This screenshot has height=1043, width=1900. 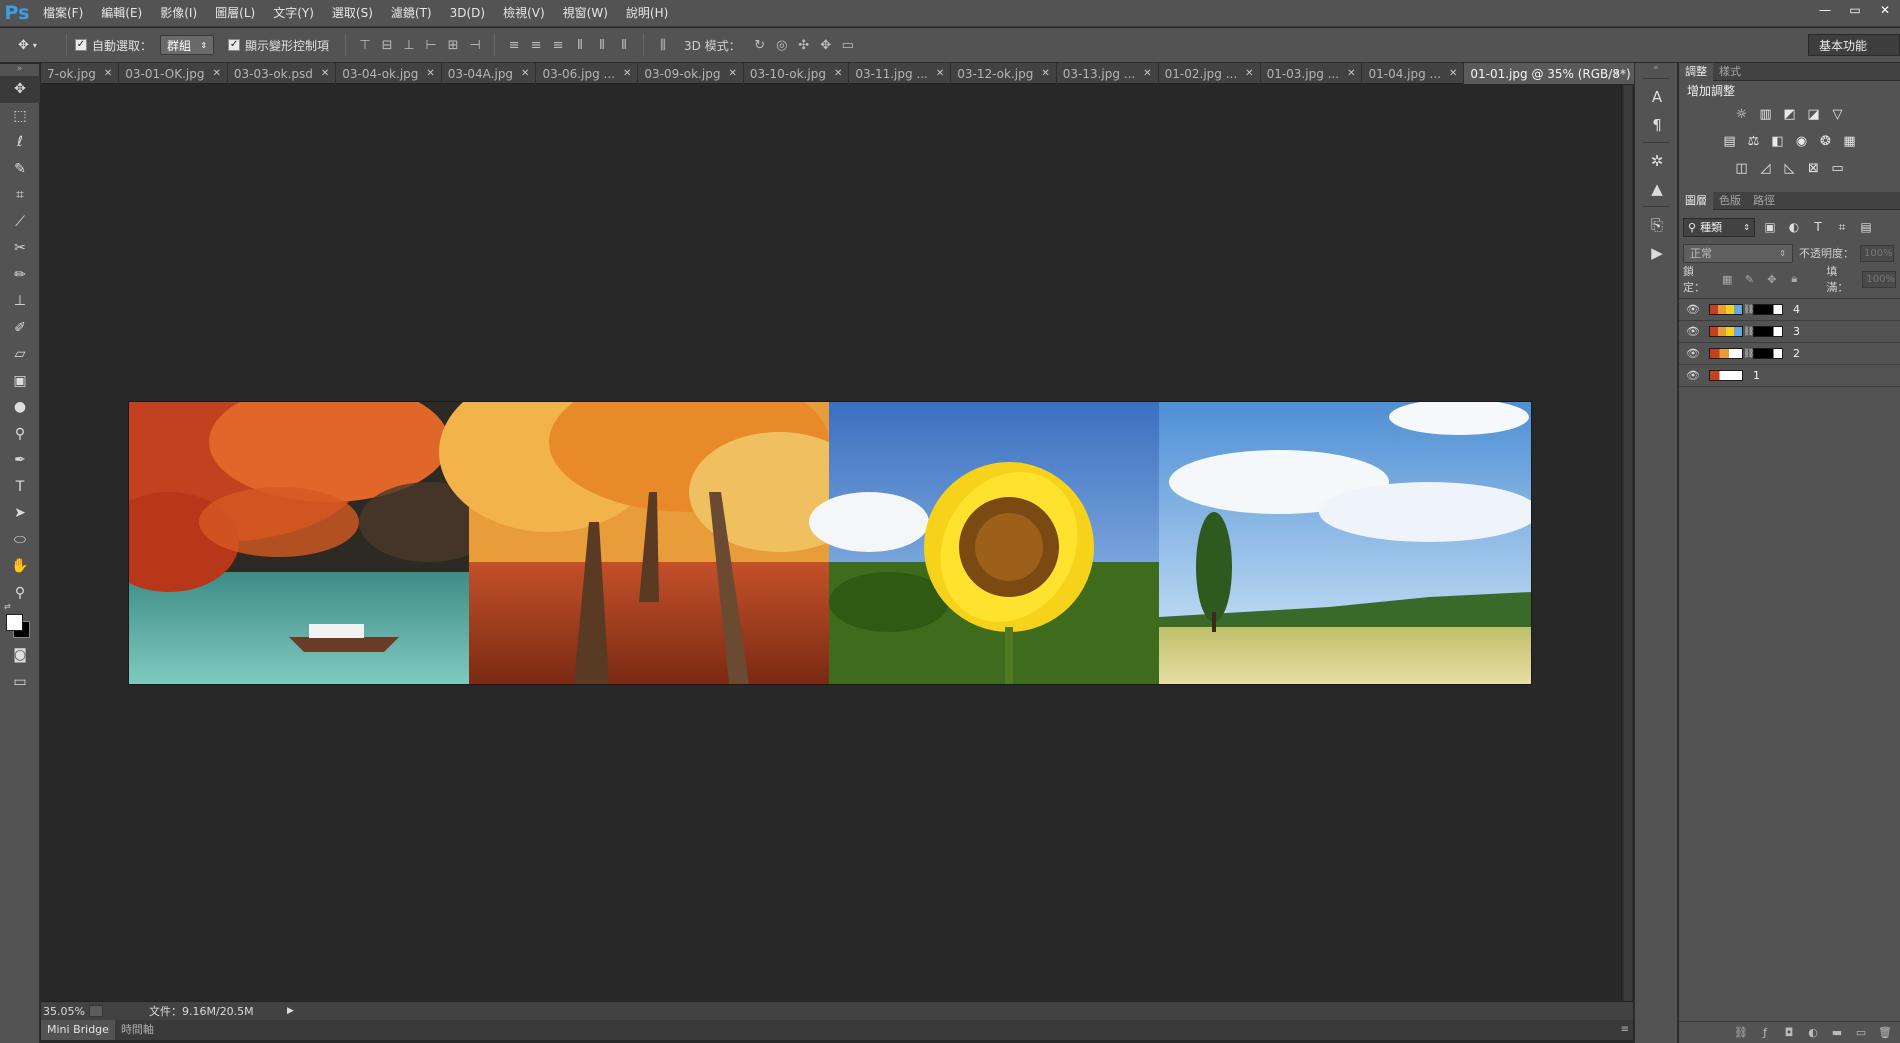 I want to click on healing-brush-tool-icon: ✂, so click(x=20, y=248).